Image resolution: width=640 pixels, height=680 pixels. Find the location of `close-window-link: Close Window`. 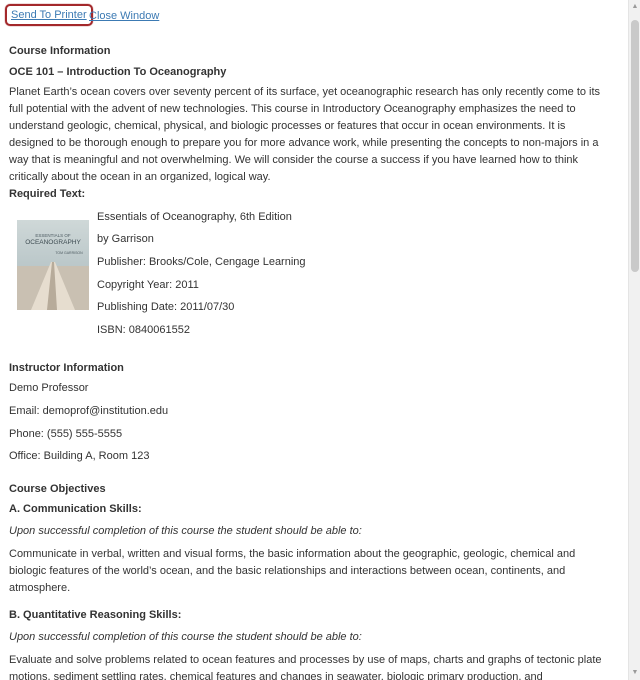

close-window-link: Close Window is located at coordinates (124, 16).